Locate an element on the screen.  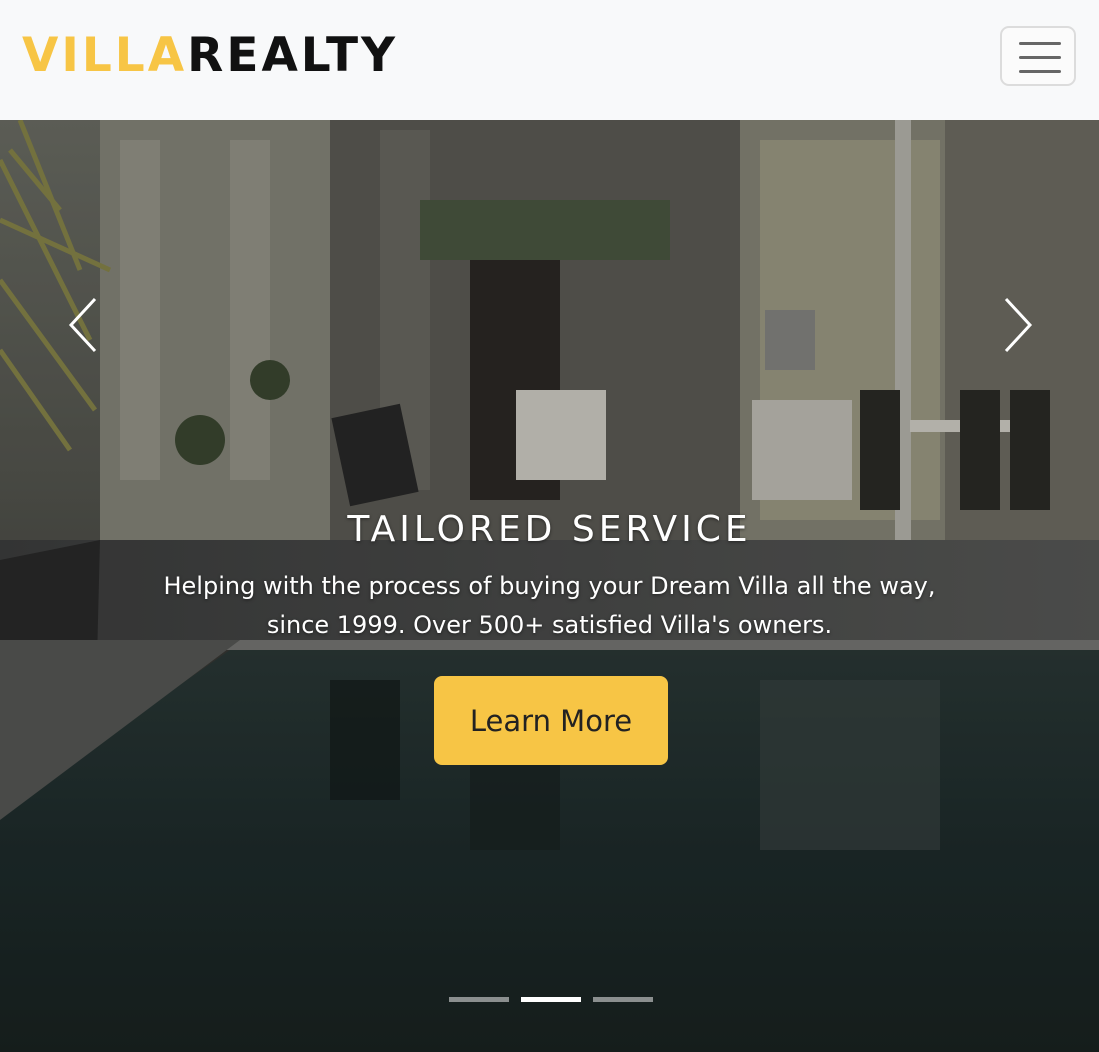
navbar-toggler-button is located at coordinates (1038, 56).